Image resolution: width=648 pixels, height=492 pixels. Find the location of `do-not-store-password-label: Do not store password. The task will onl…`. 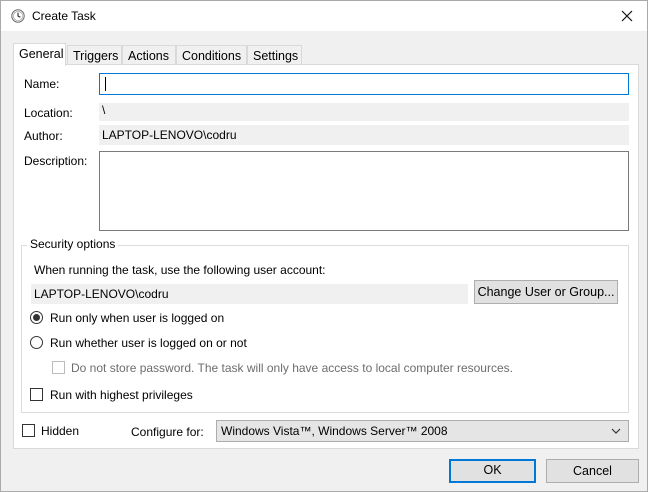

do-not-store-password-label: Do not store password. The task will onl… is located at coordinates (292, 368).